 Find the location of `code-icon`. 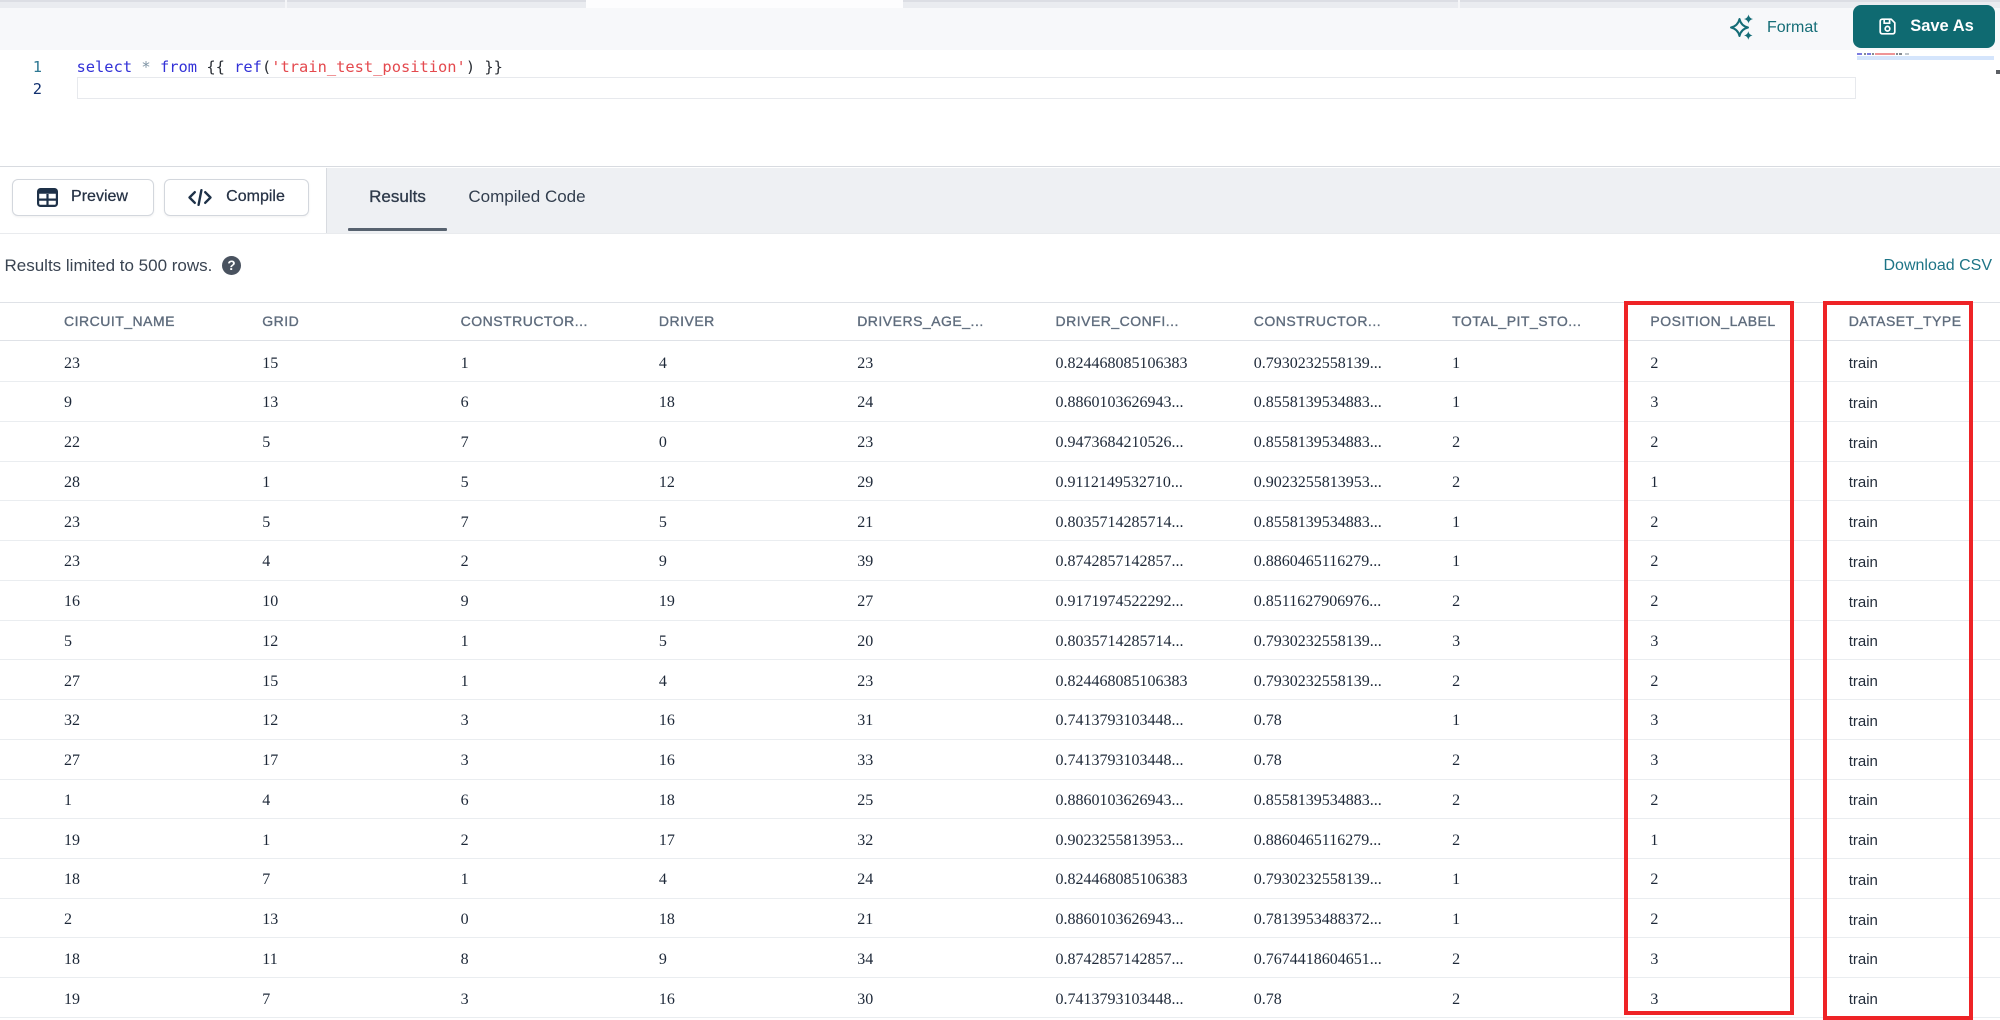

code-icon is located at coordinates (200, 197).